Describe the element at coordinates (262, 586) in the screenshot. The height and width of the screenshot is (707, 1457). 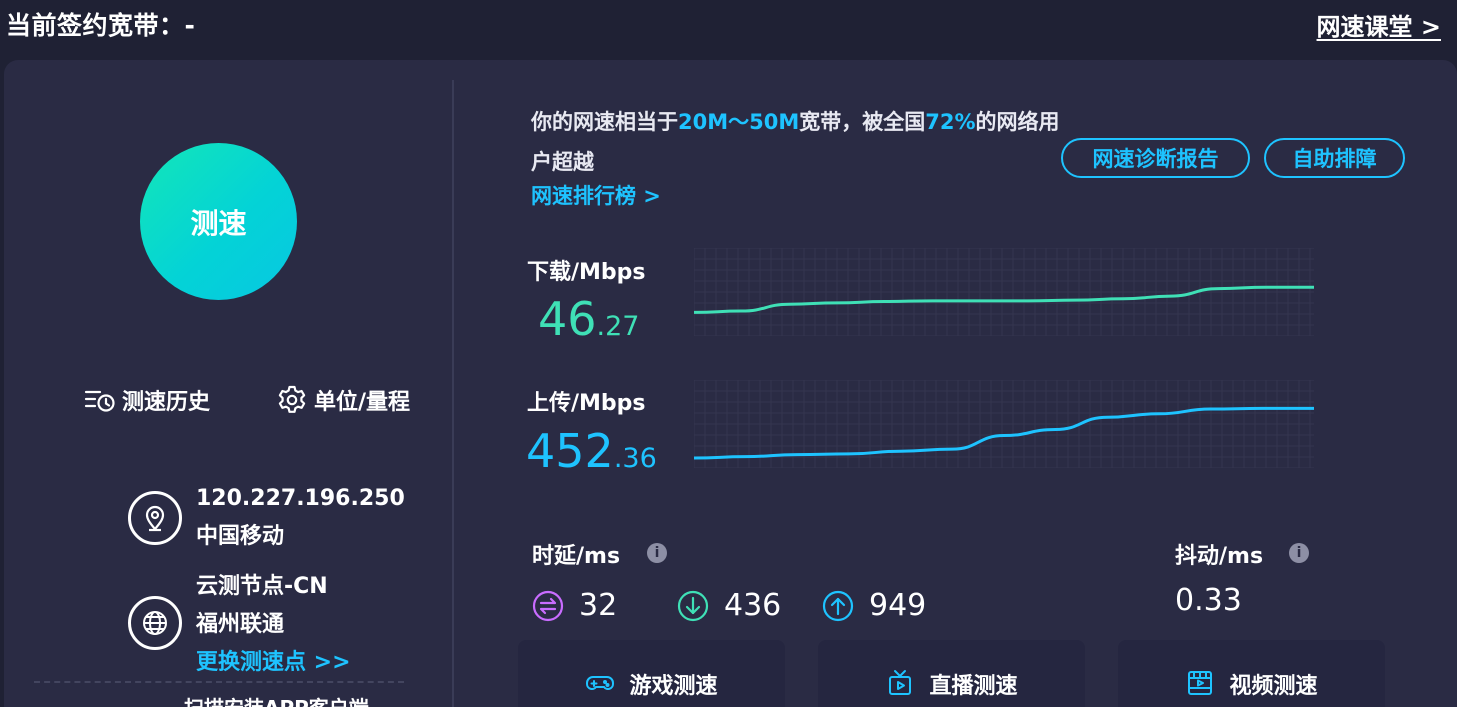
I see `node-name: 云测节点-CN` at that location.